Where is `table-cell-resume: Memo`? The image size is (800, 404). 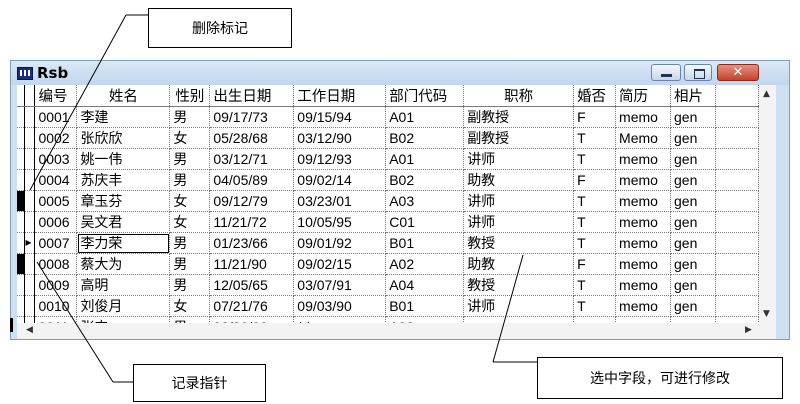
table-cell-resume: Memo is located at coordinates (643, 138).